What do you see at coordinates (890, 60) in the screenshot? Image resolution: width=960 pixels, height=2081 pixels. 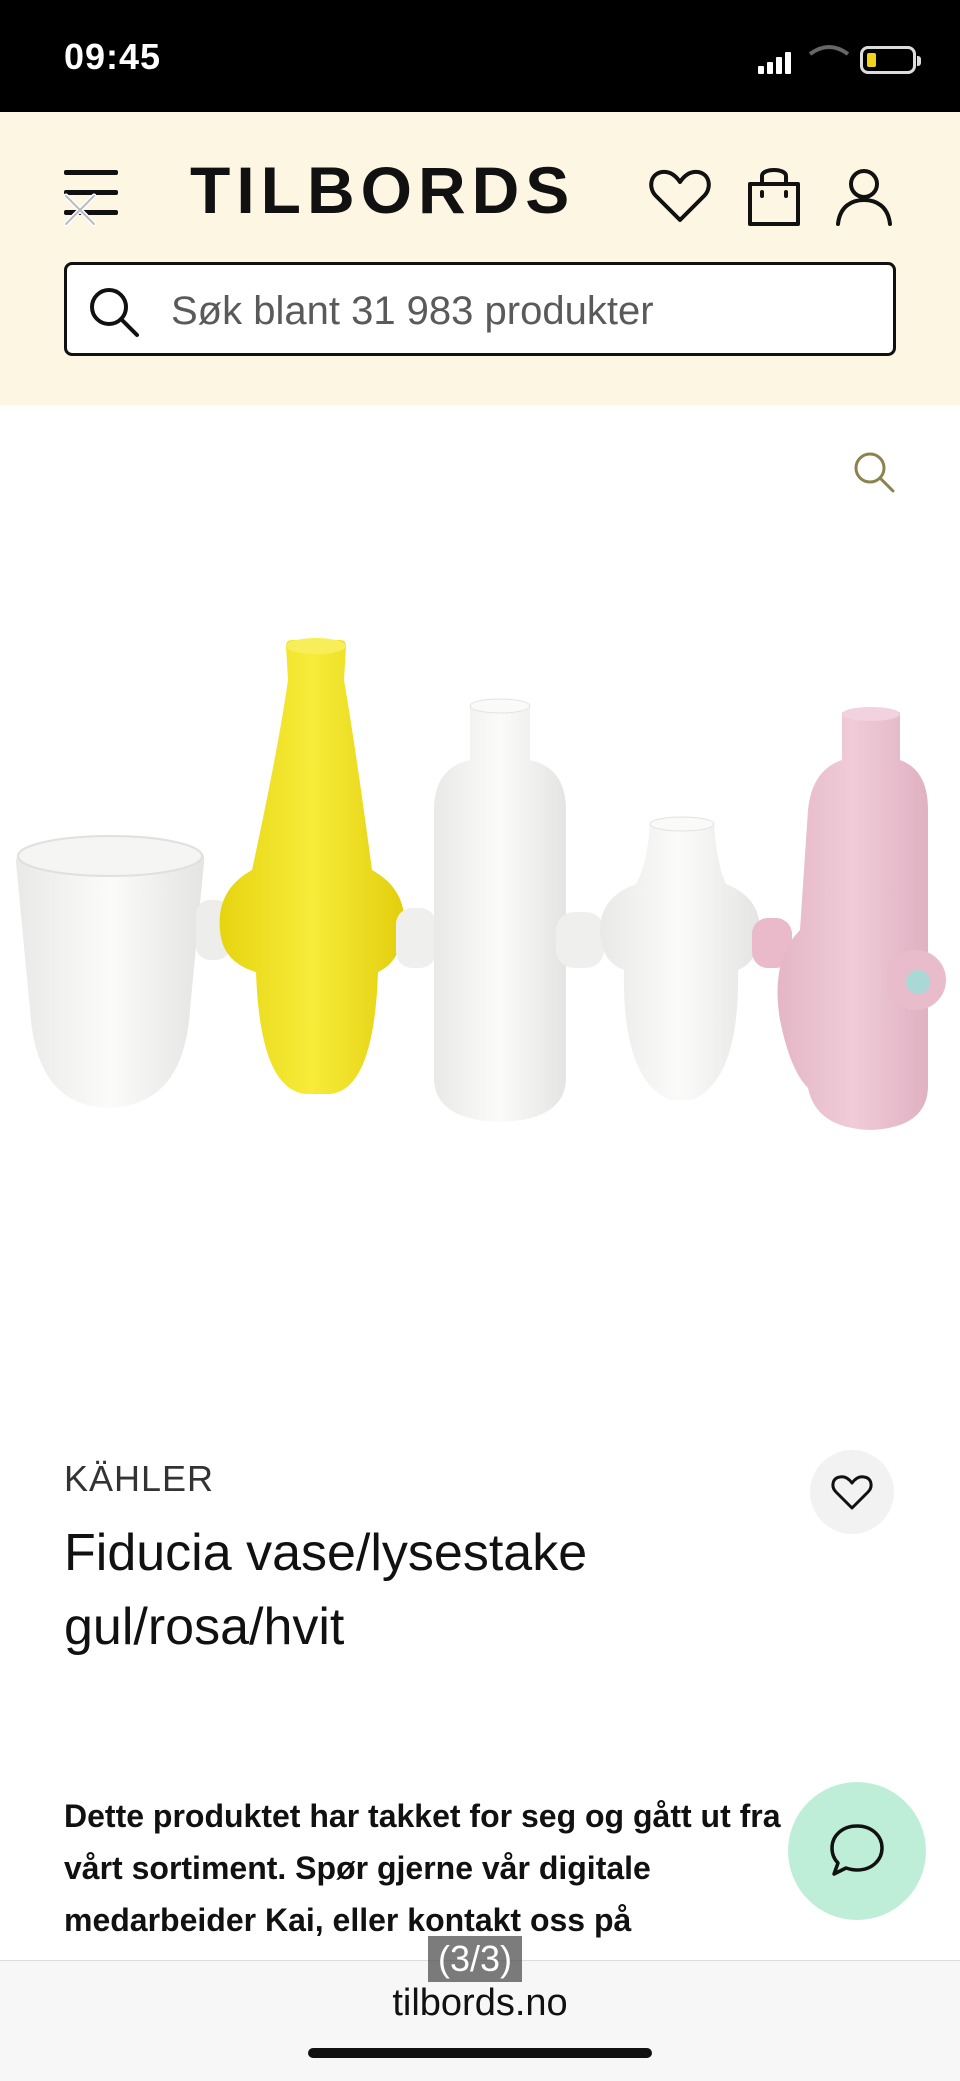 I see `battery-icon` at bounding box center [890, 60].